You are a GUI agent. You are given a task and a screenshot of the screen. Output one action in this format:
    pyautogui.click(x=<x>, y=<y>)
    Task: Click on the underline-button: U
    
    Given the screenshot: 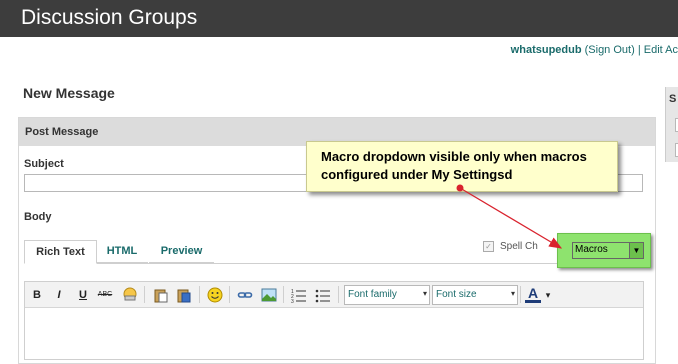 What is the action you would take?
    pyautogui.click(x=83, y=295)
    